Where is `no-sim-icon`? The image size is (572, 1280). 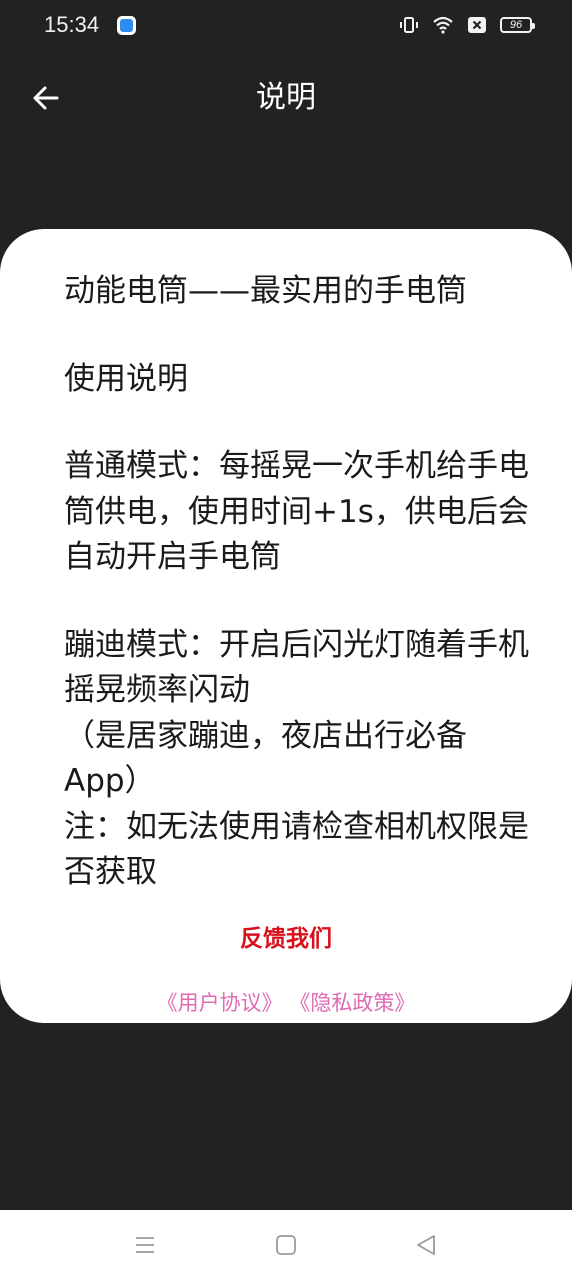 no-sim-icon is located at coordinates (477, 25).